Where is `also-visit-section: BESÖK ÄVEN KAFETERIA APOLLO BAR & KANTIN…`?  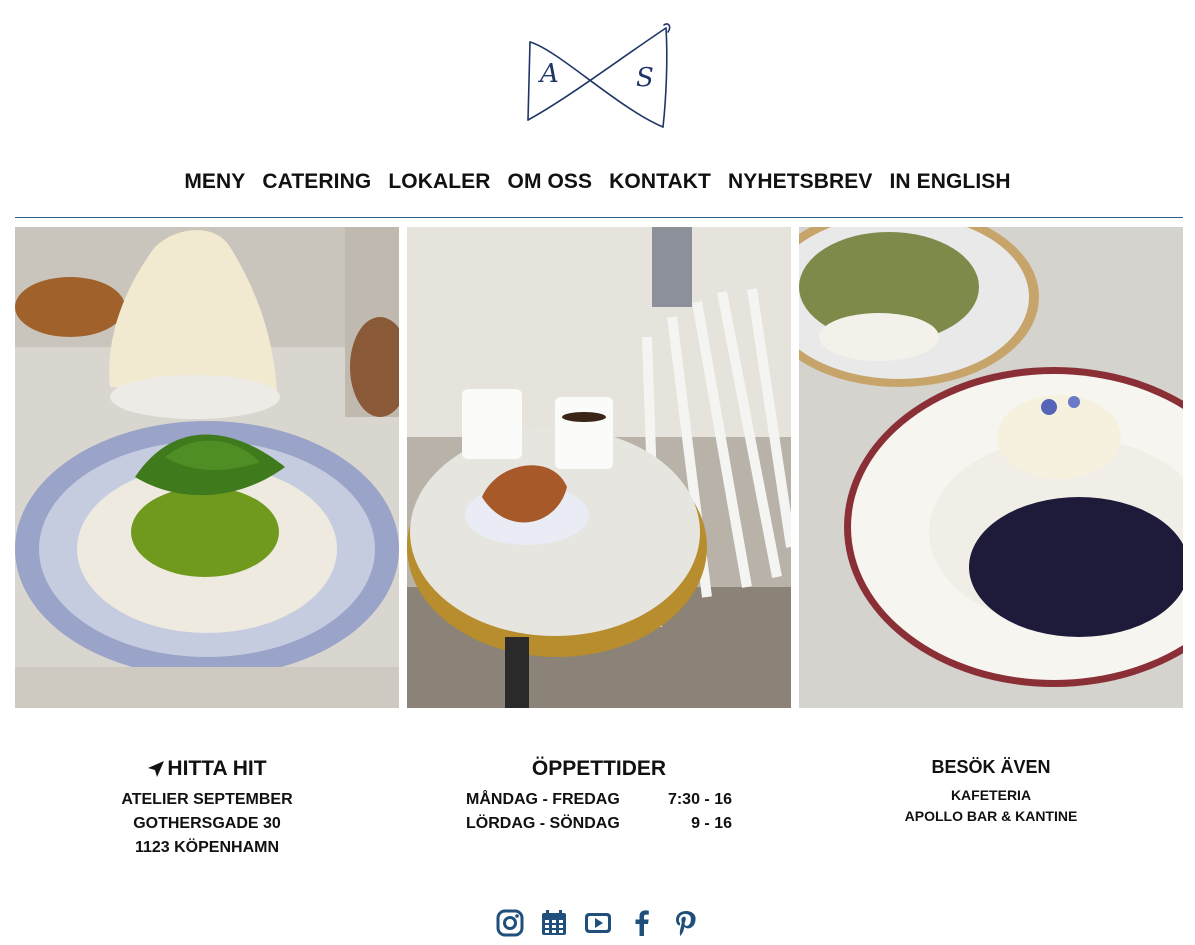
also-visit-section: BESÖK ÄVEN KAFETERIA APOLLO BAR & KANTIN… is located at coordinates (991, 791).